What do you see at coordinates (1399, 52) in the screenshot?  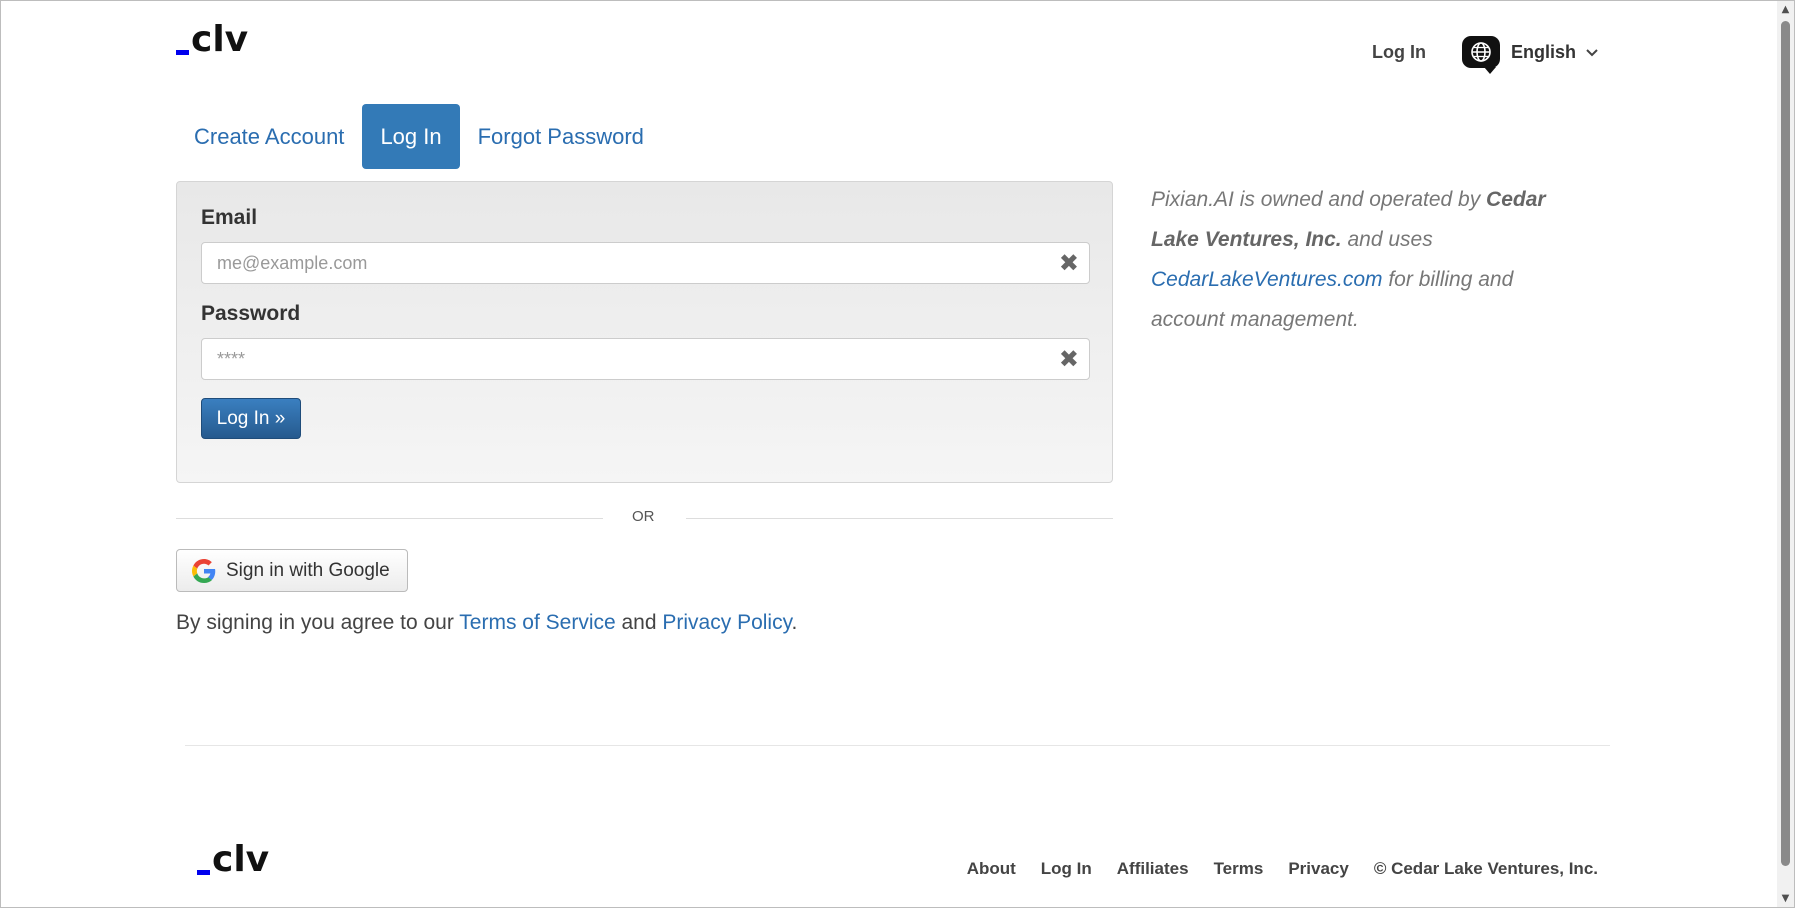 I see `header-login-link: Log In` at bounding box center [1399, 52].